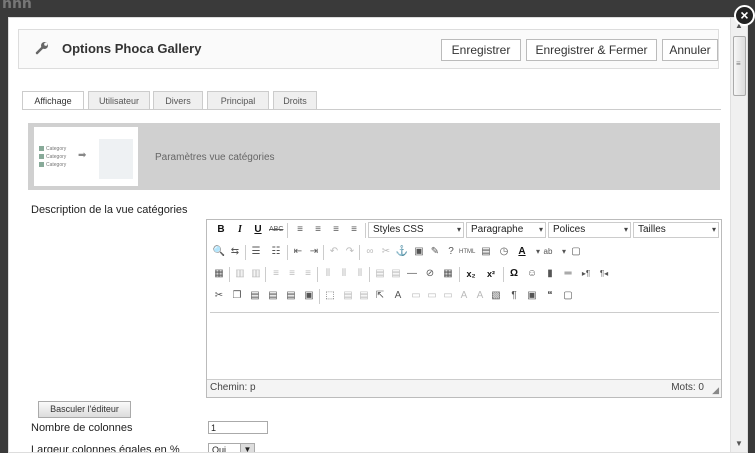 Image resolution: width=755 pixels, height=453 pixels. I want to click on col-before-icon: ⫴, so click(328, 274).